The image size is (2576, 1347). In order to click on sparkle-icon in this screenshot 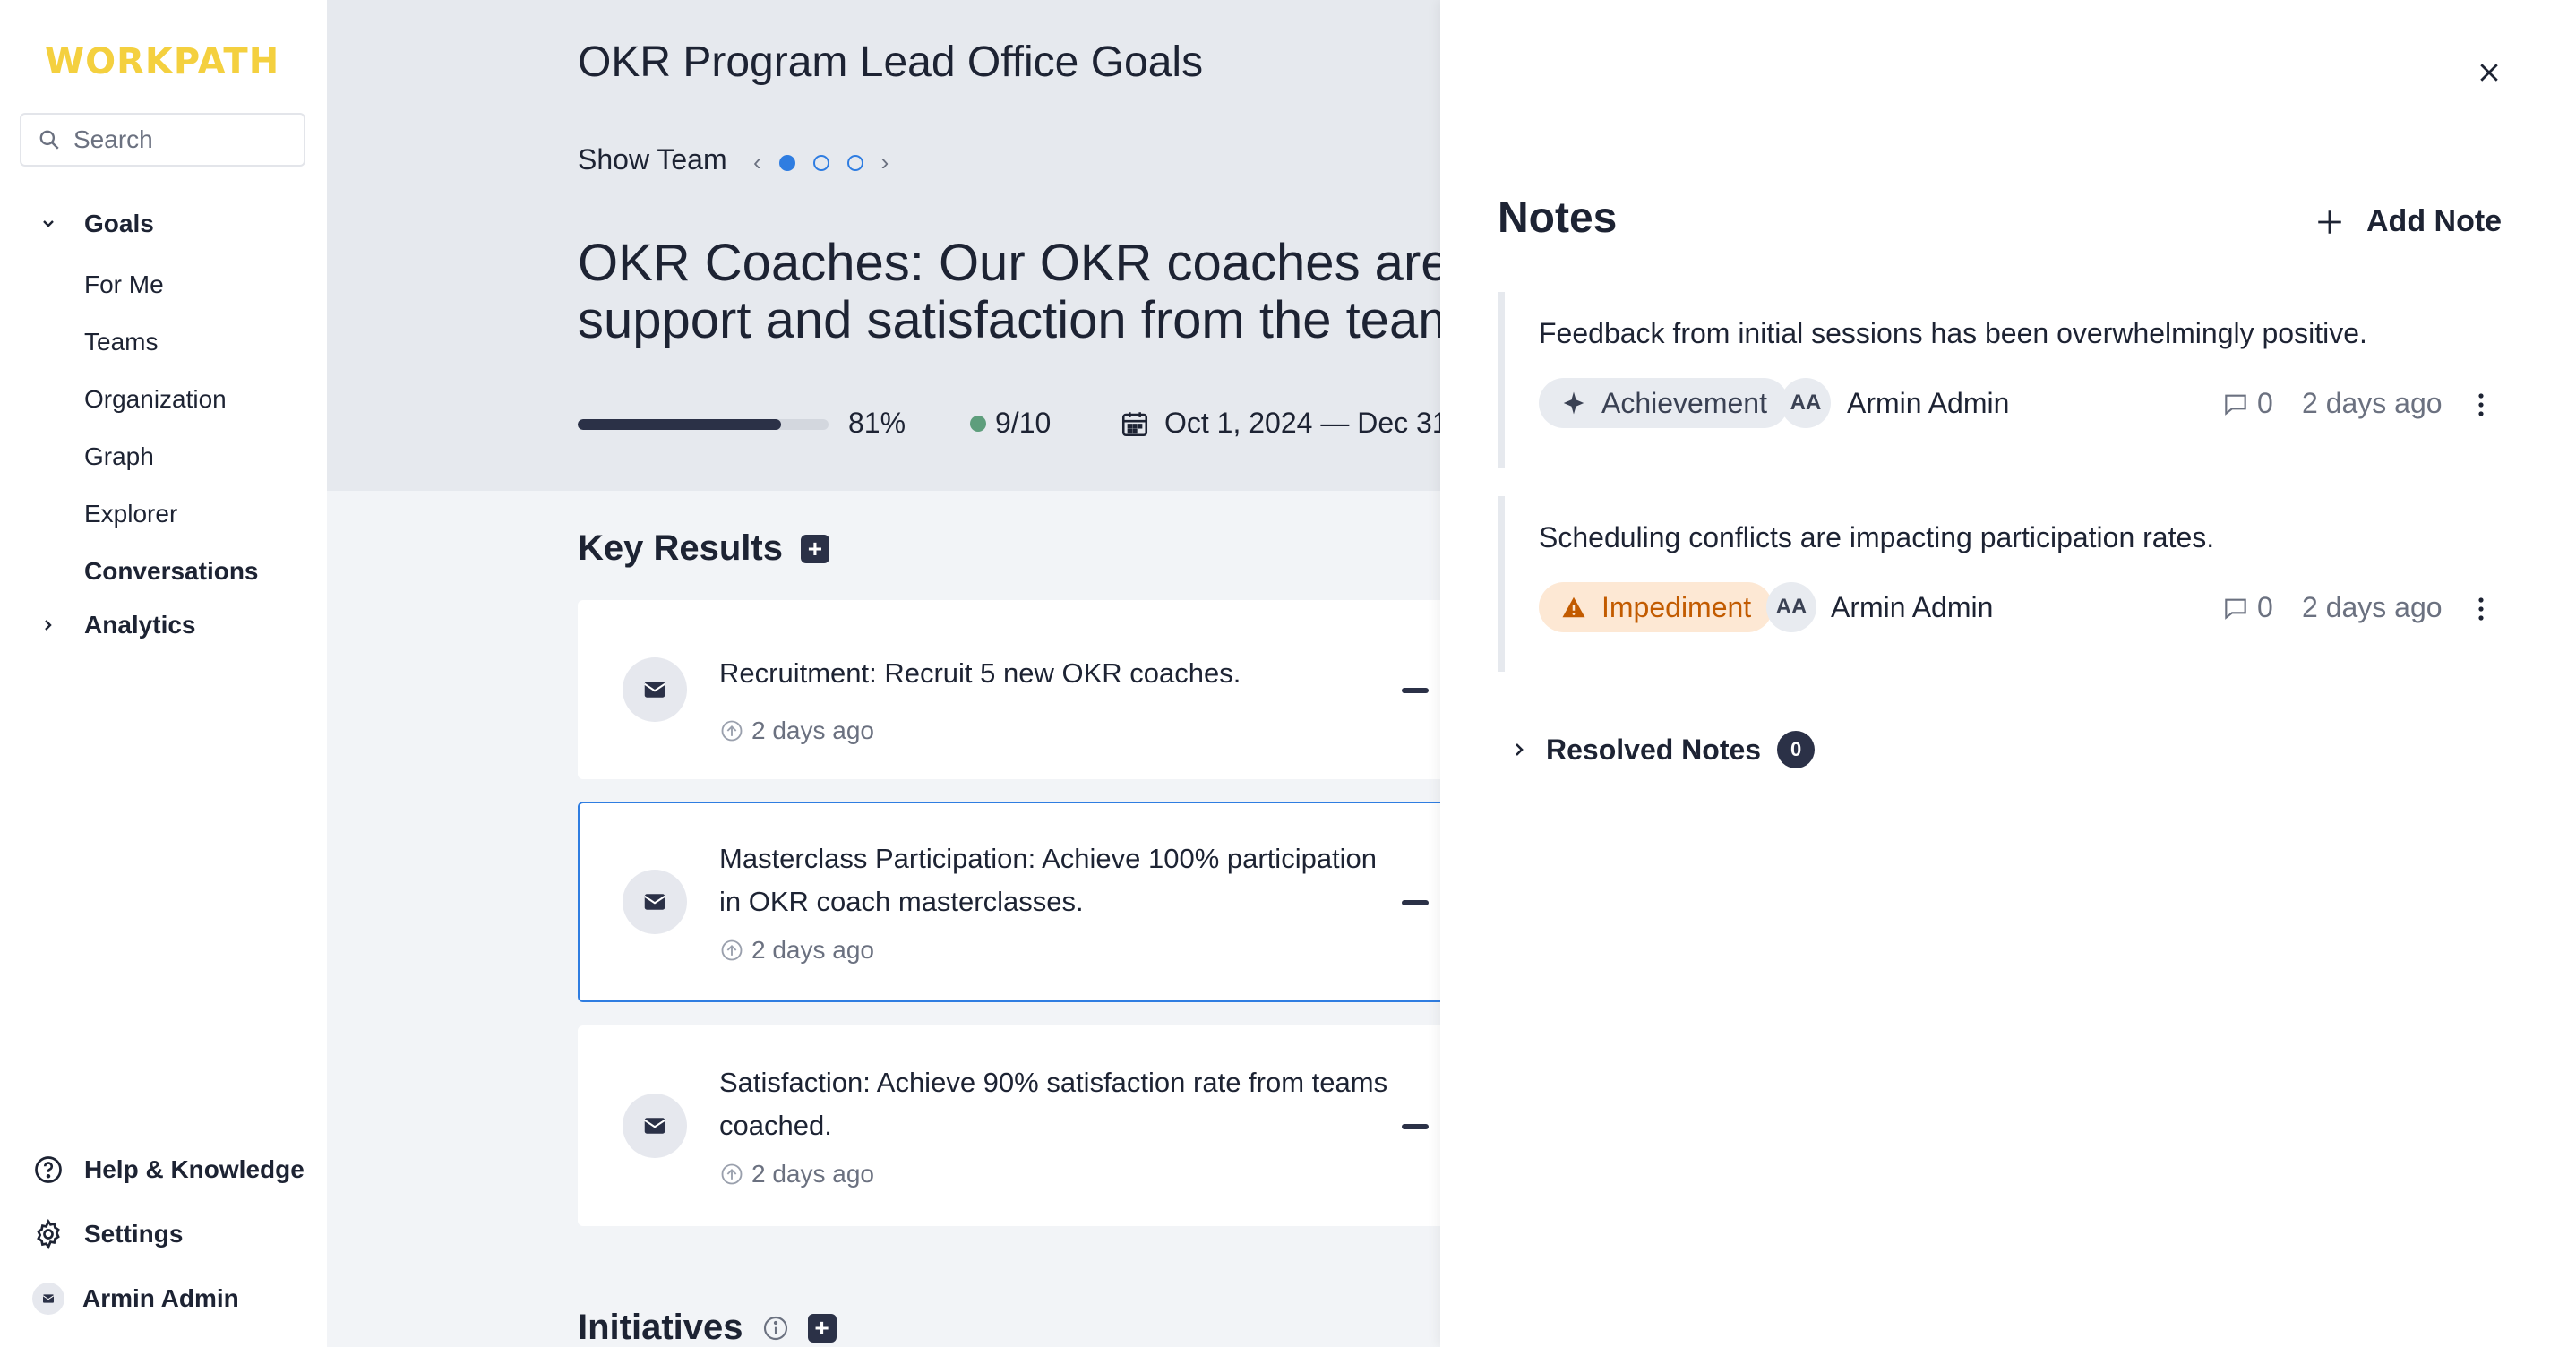, I will do `click(1573, 403)`.